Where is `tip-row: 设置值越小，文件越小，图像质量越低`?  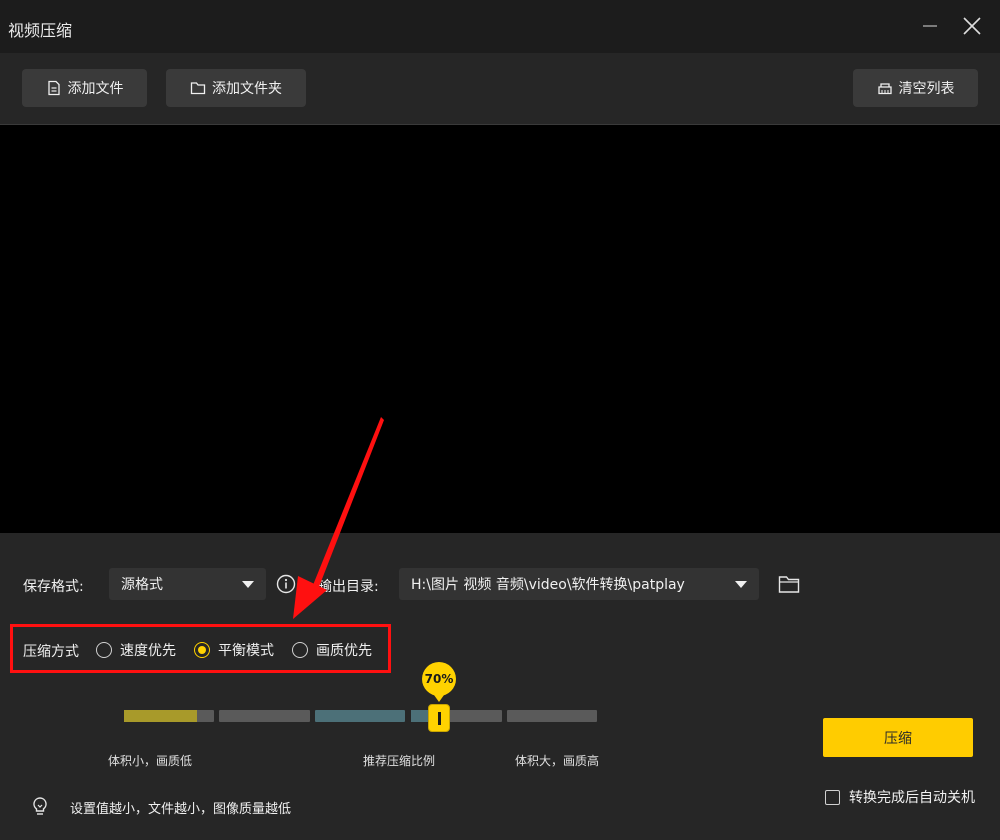 tip-row: 设置值越小，文件越小，图像质量越低 is located at coordinates (160, 807).